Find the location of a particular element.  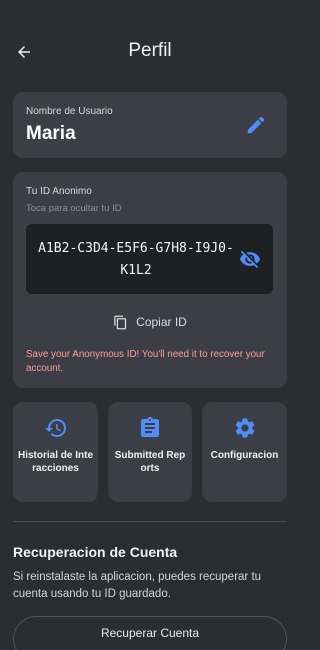

username-value: Maria is located at coordinates (51, 133).